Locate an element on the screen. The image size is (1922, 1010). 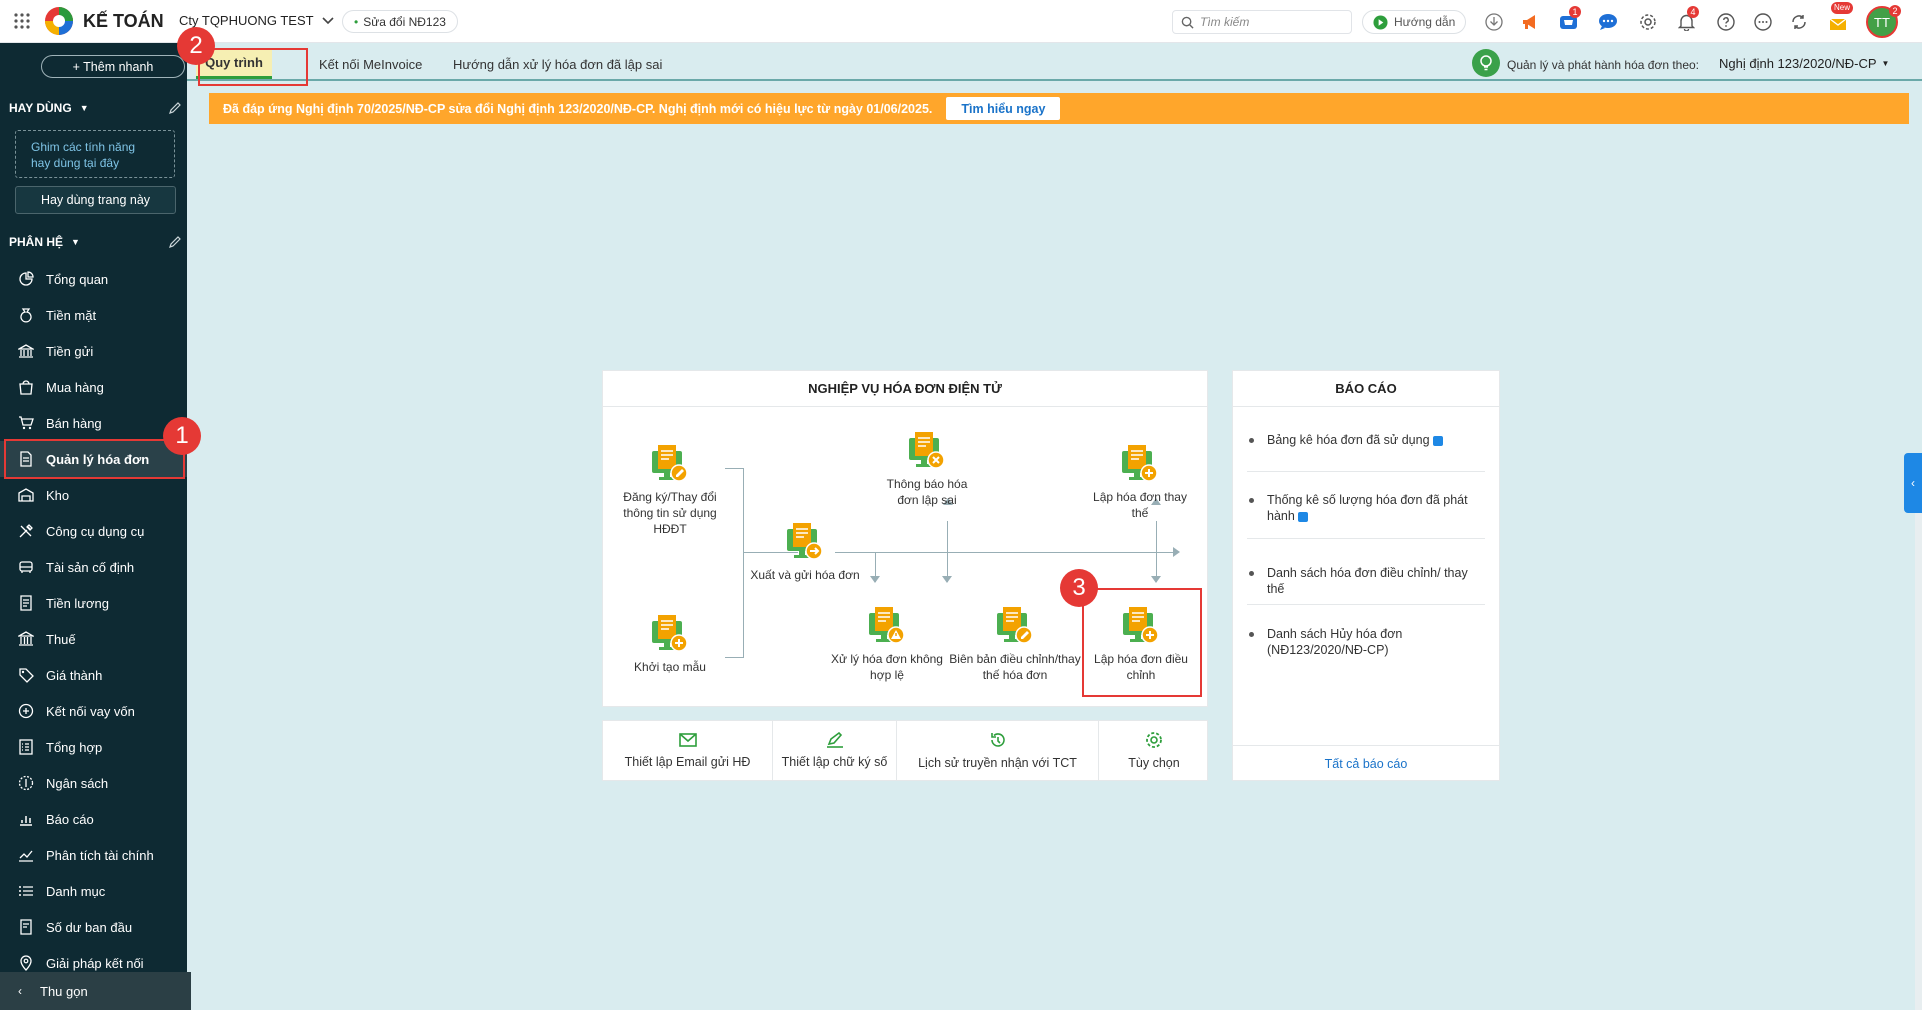
node-label: Thông báo hóa đơn lập sai is located at coordinates (927, 492).